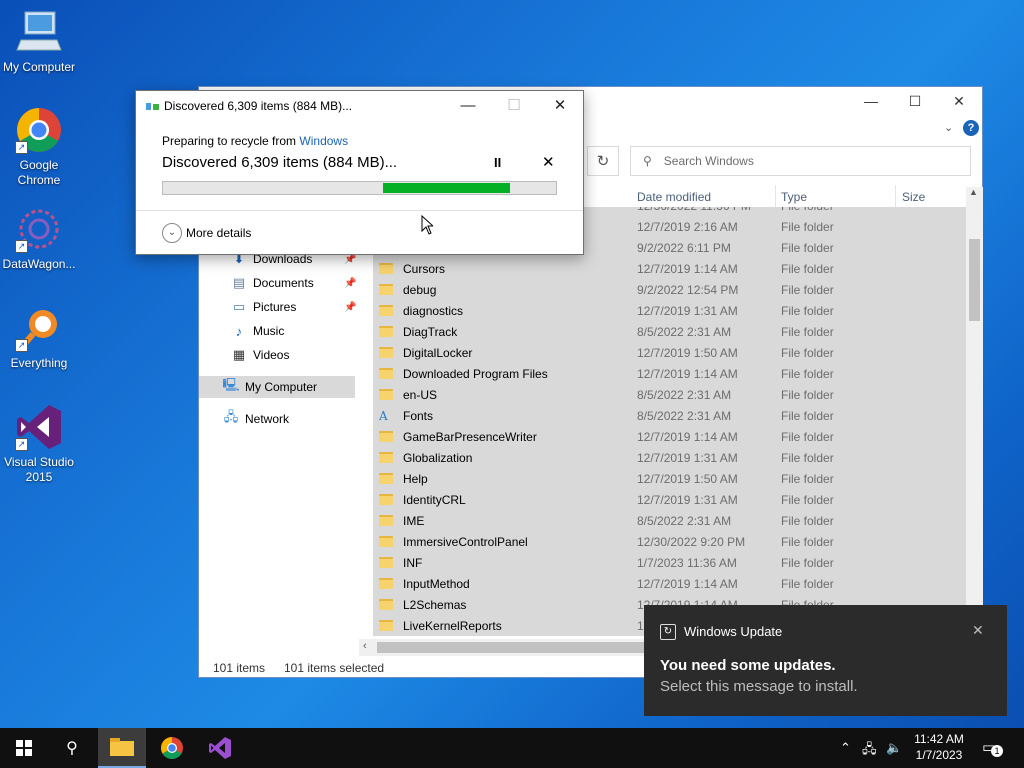 The width and height of the screenshot is (1024, 768). What do you see at coordinates (603, 161) in the screenshot?
I see `refresh-button: ↻` at bounding box center [603, 161].